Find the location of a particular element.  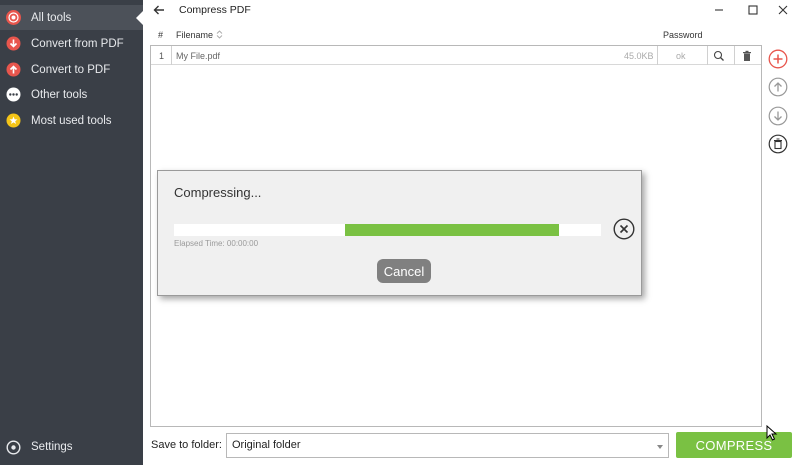

sidebar-item-all-tools: All tools is located at coordinates (71, 17).